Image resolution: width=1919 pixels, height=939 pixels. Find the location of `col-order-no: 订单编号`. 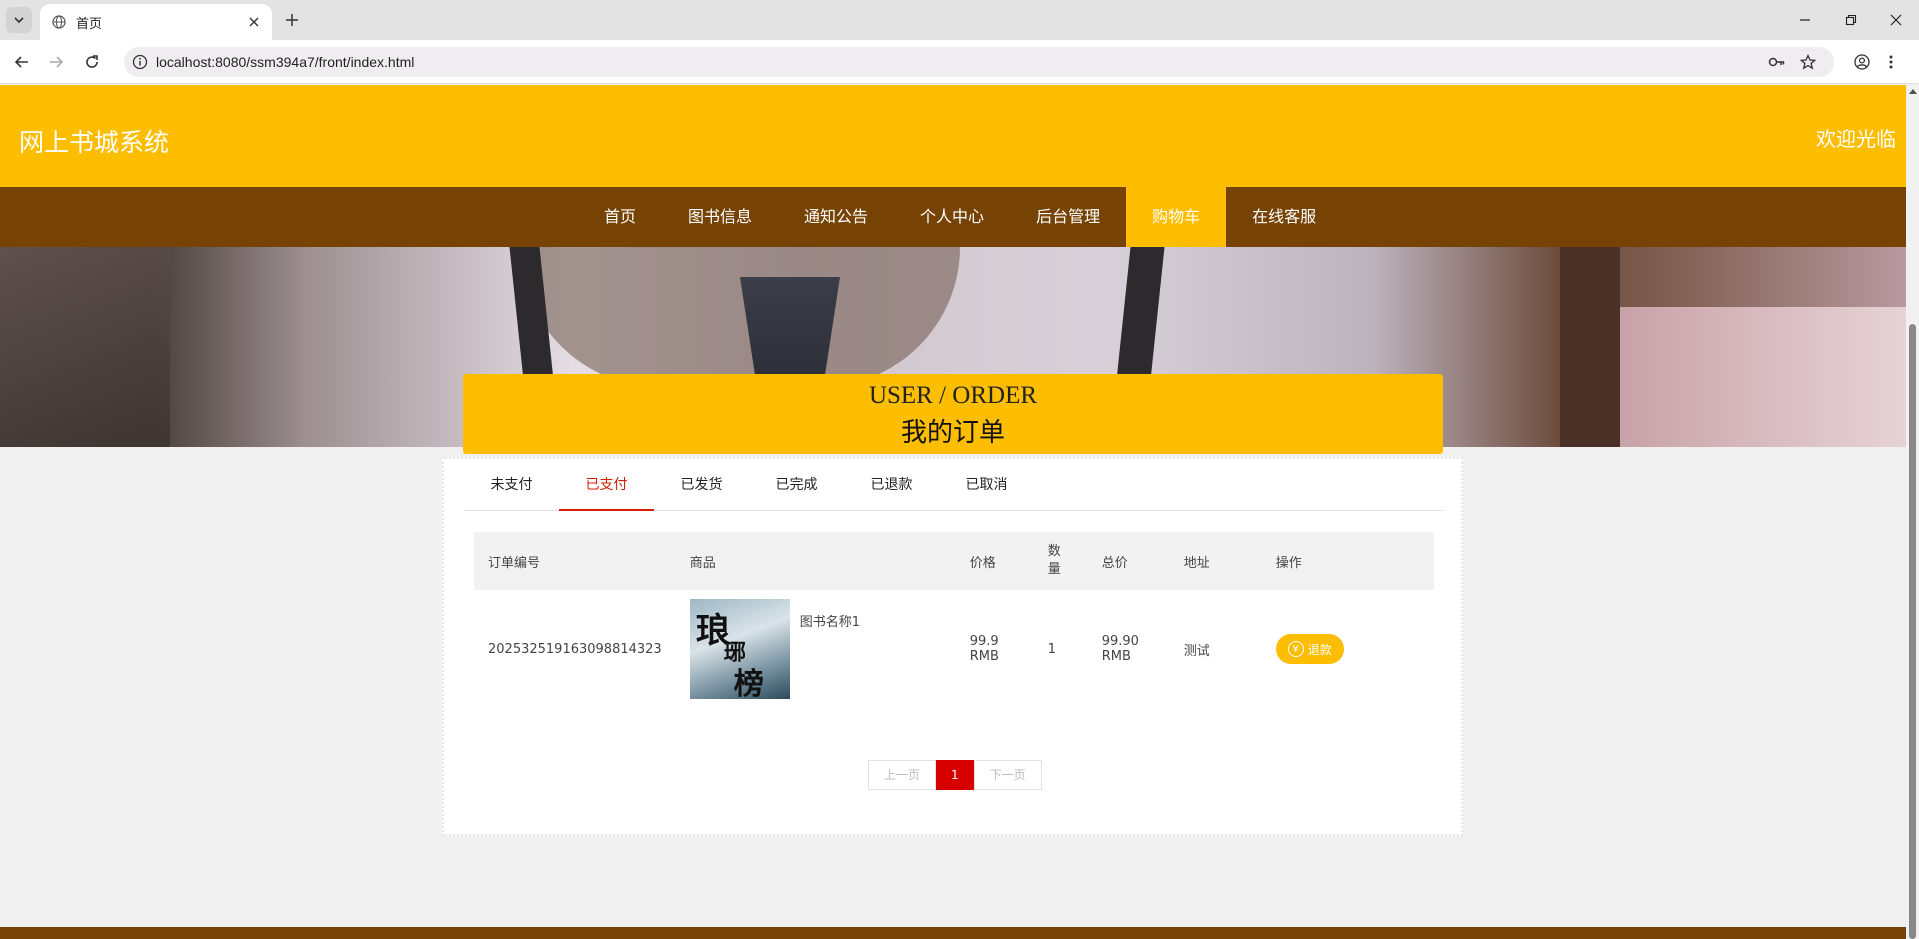

col-order-no: 订单编号 is located at coordinates (514, 563).